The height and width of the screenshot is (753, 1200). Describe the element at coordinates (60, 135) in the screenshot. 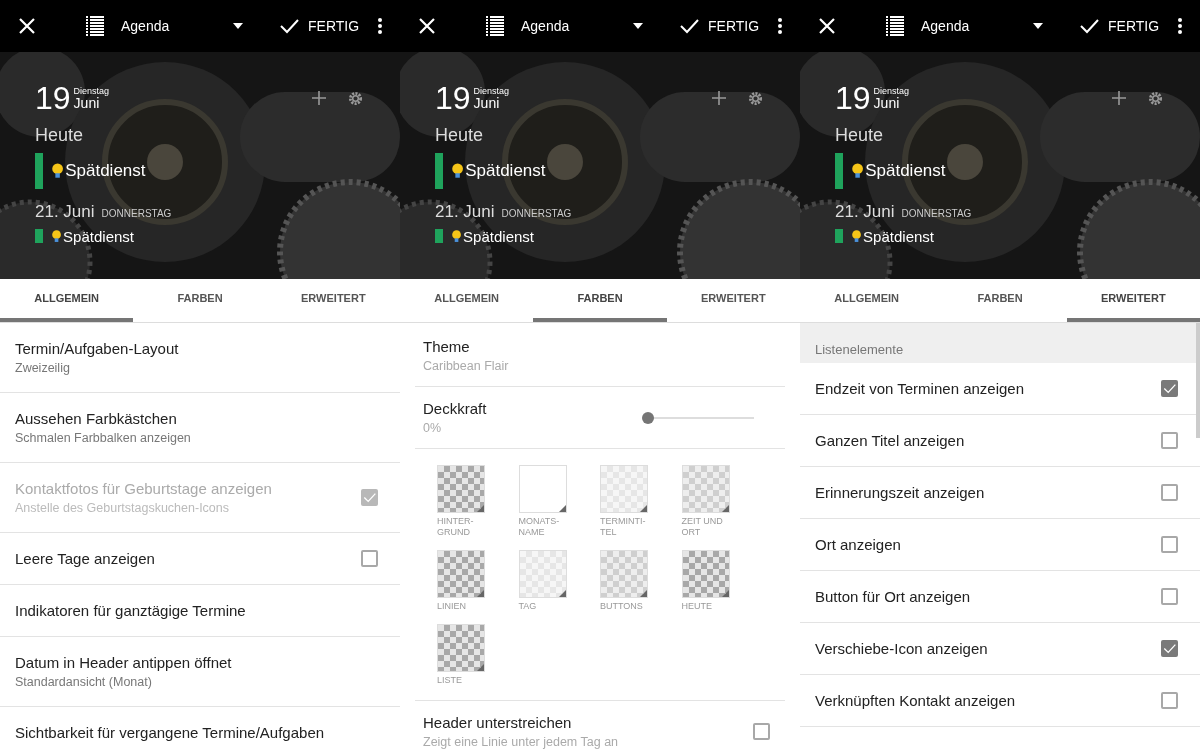

I see `today-label: Heute` at that location.